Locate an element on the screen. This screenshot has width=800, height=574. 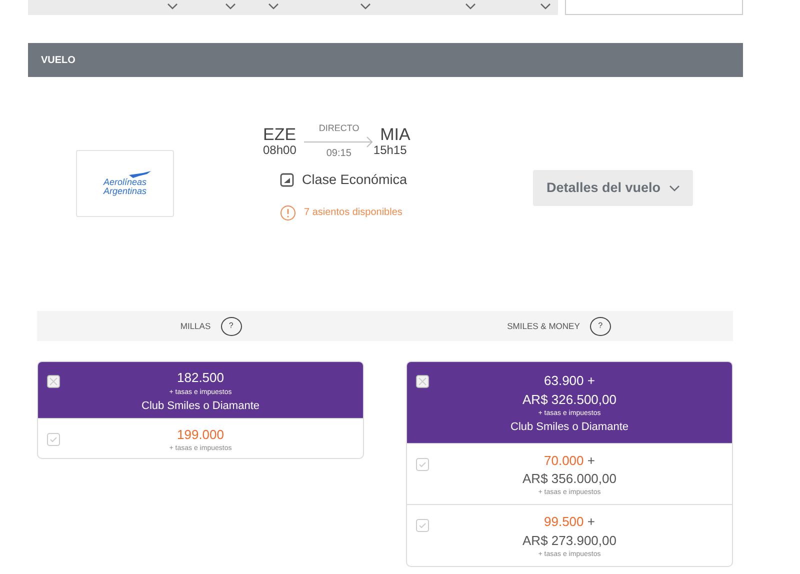
miles-price: 99.500 is located at coordinates (564, 521).